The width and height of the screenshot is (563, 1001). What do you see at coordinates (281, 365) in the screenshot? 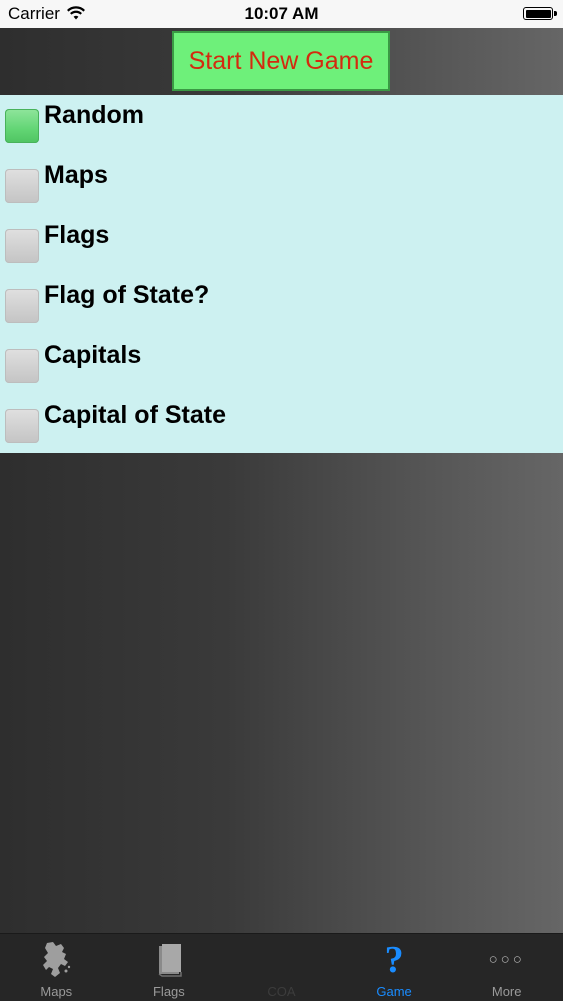
I see `option-capitals: Capitals` at bounding box center [281, 365].